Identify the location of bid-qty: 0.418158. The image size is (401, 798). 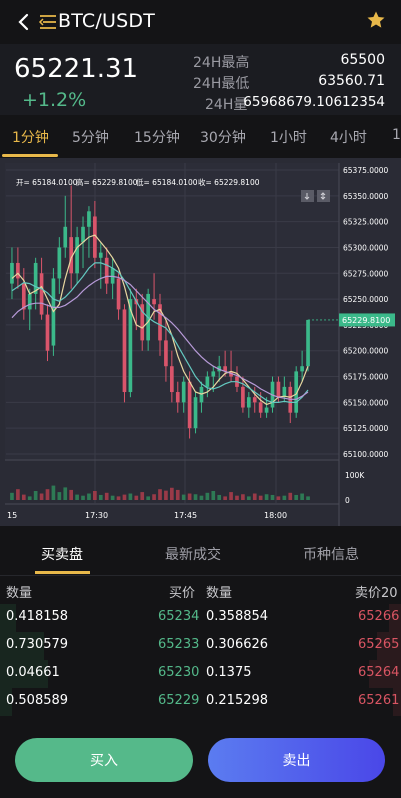
(37, 616).